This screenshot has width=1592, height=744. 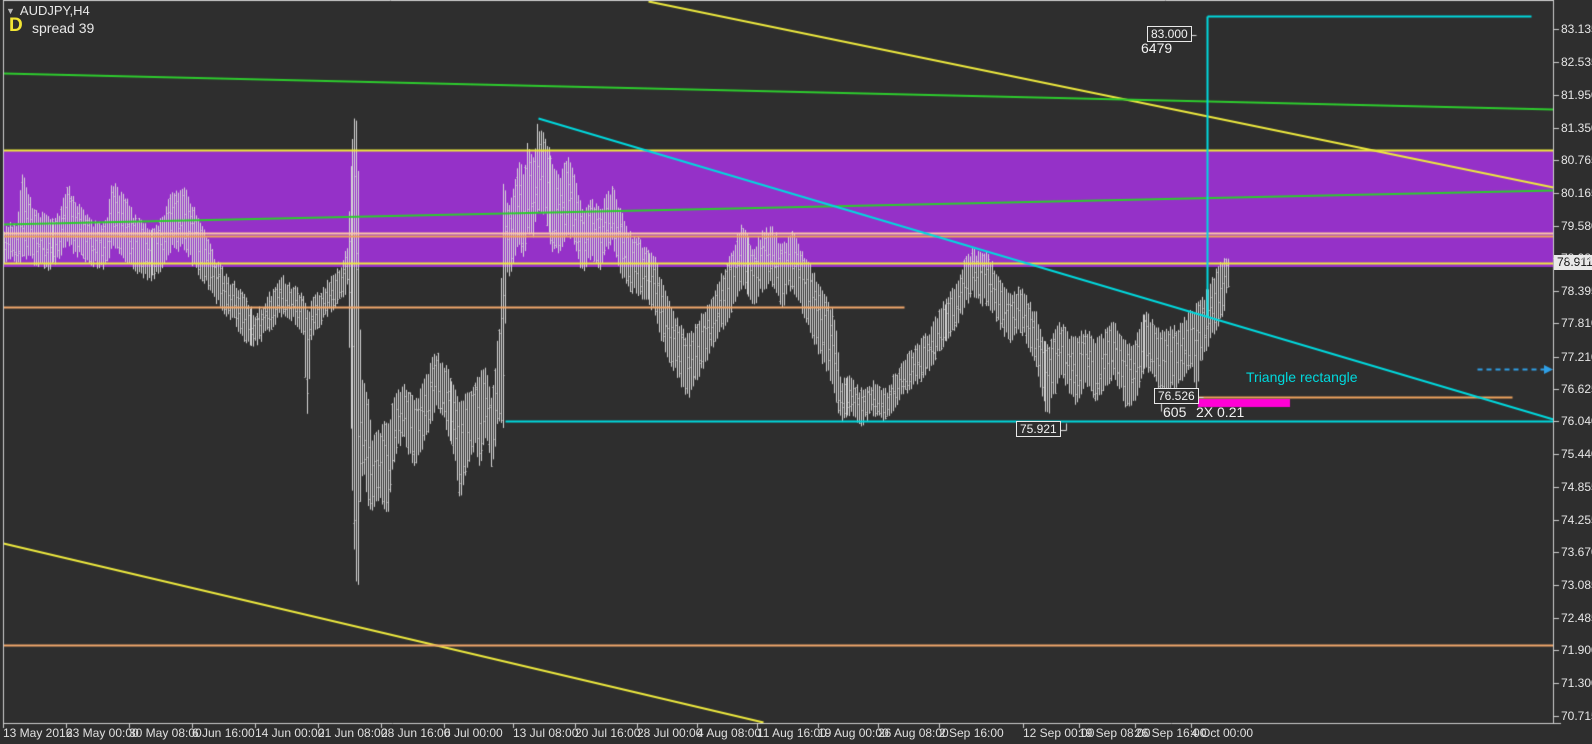 I want to click on y-axis-label: 70.715, so click(x=1576, y=716).